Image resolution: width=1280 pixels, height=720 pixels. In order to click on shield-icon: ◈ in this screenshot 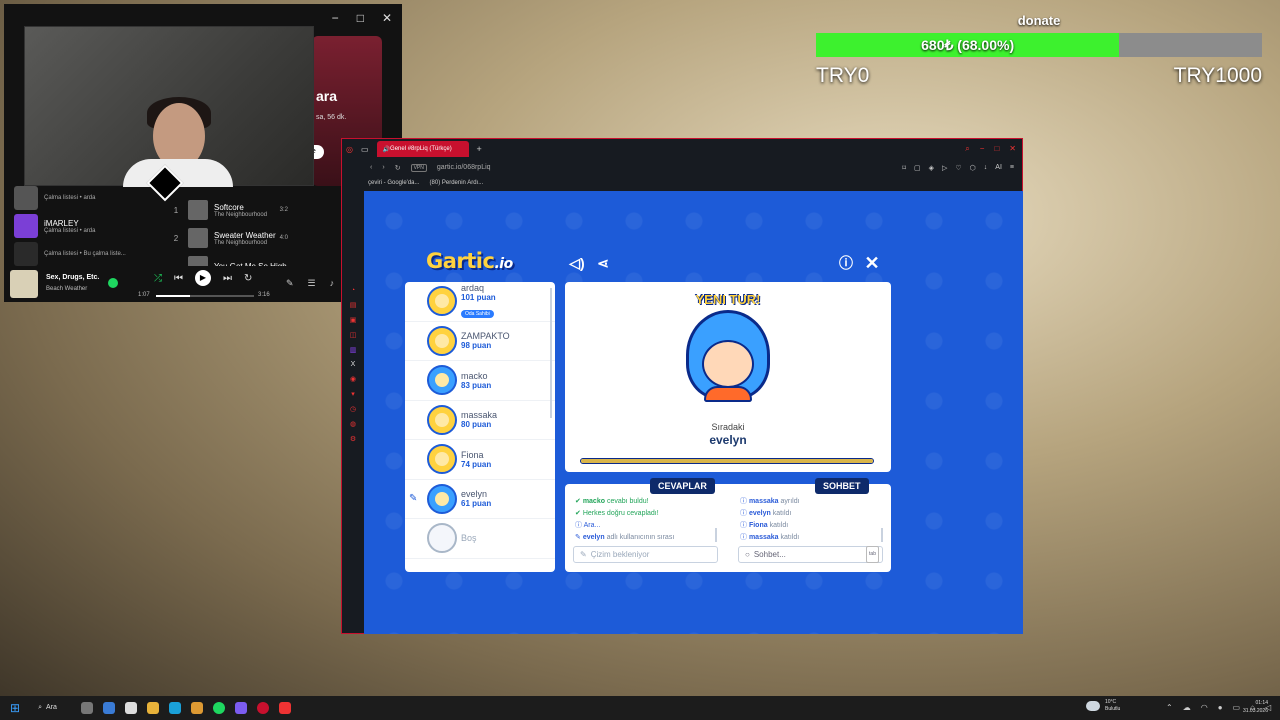, I will do `click(931, 168)`.